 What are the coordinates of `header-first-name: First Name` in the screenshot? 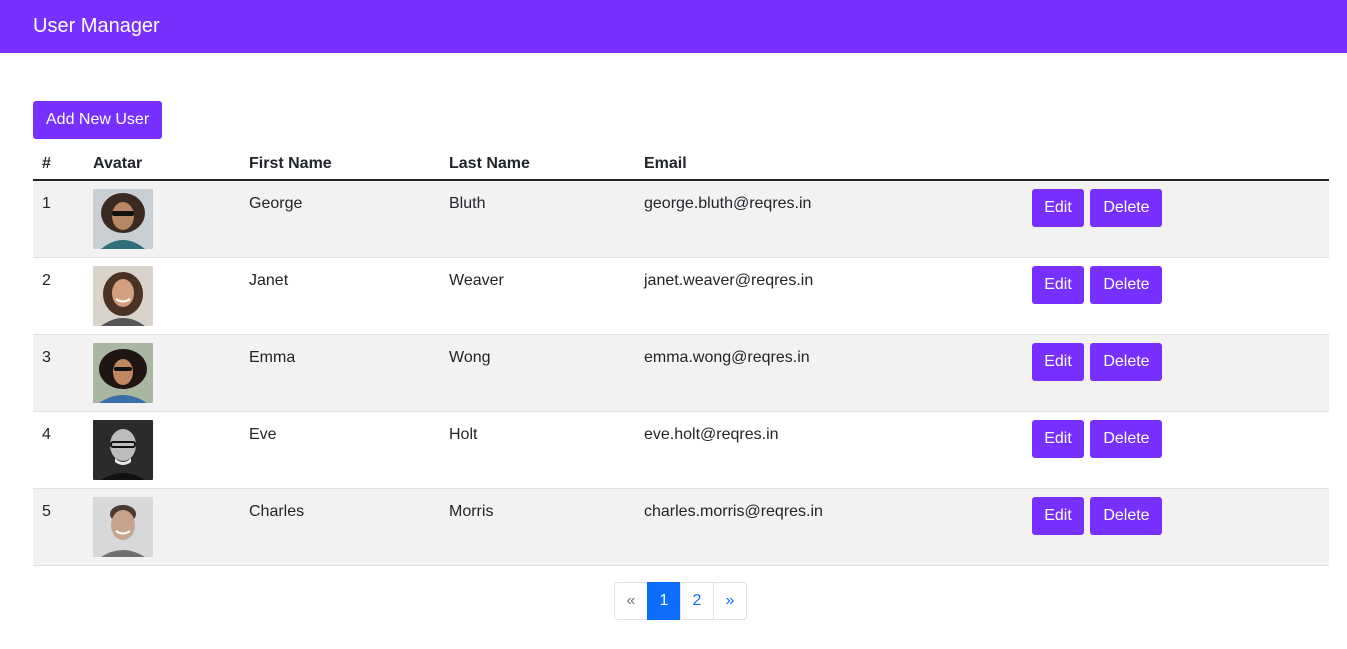 It's located at (340, 165).